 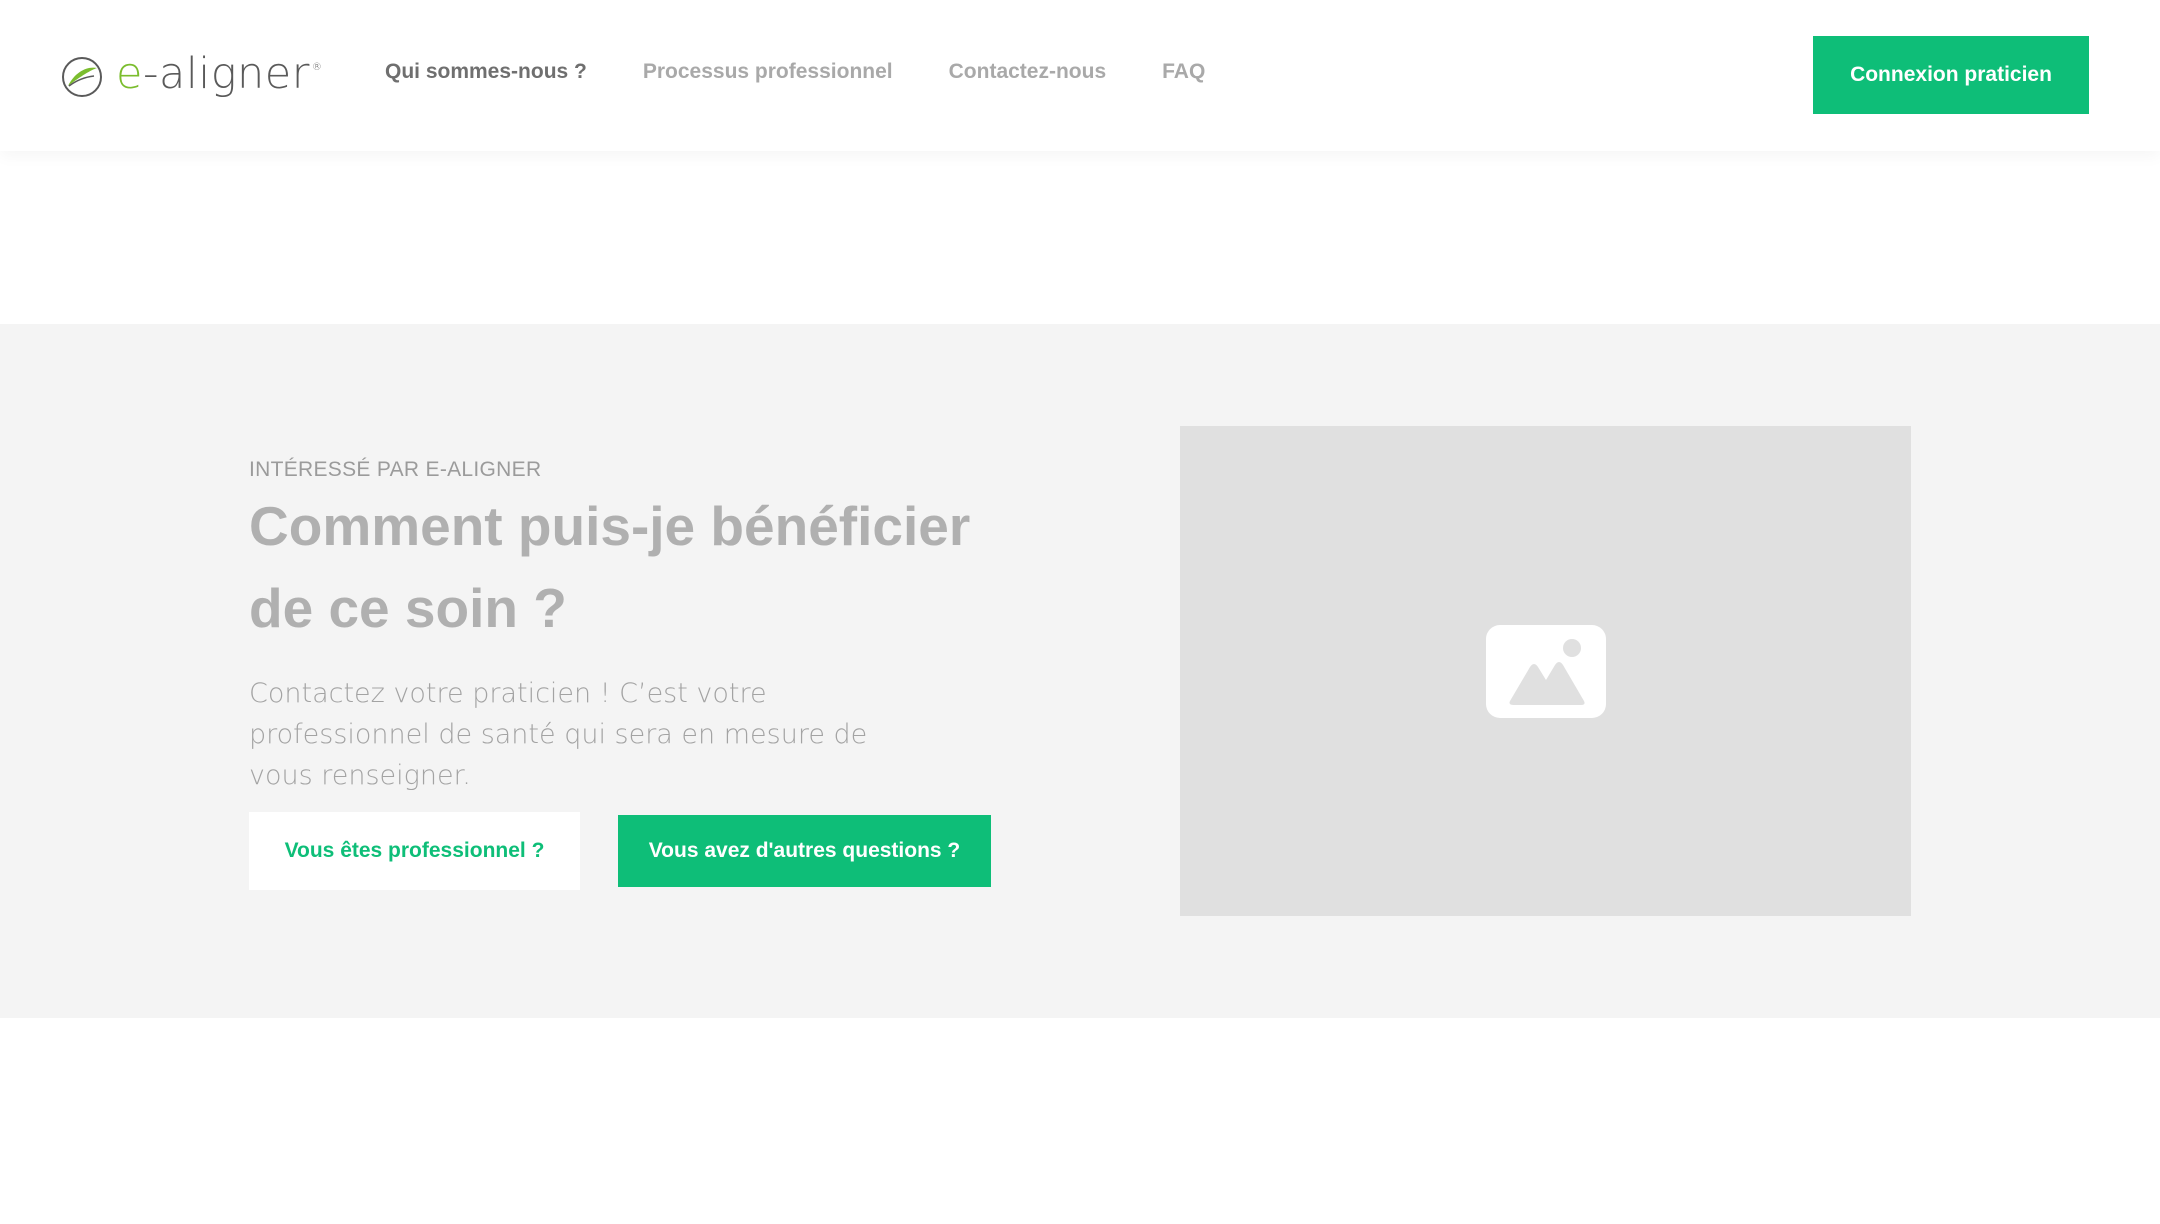 I want to click on section-eyebrow: INTÉRESSÉ PAR E-ALIGNER, so click(x=395, y=469).